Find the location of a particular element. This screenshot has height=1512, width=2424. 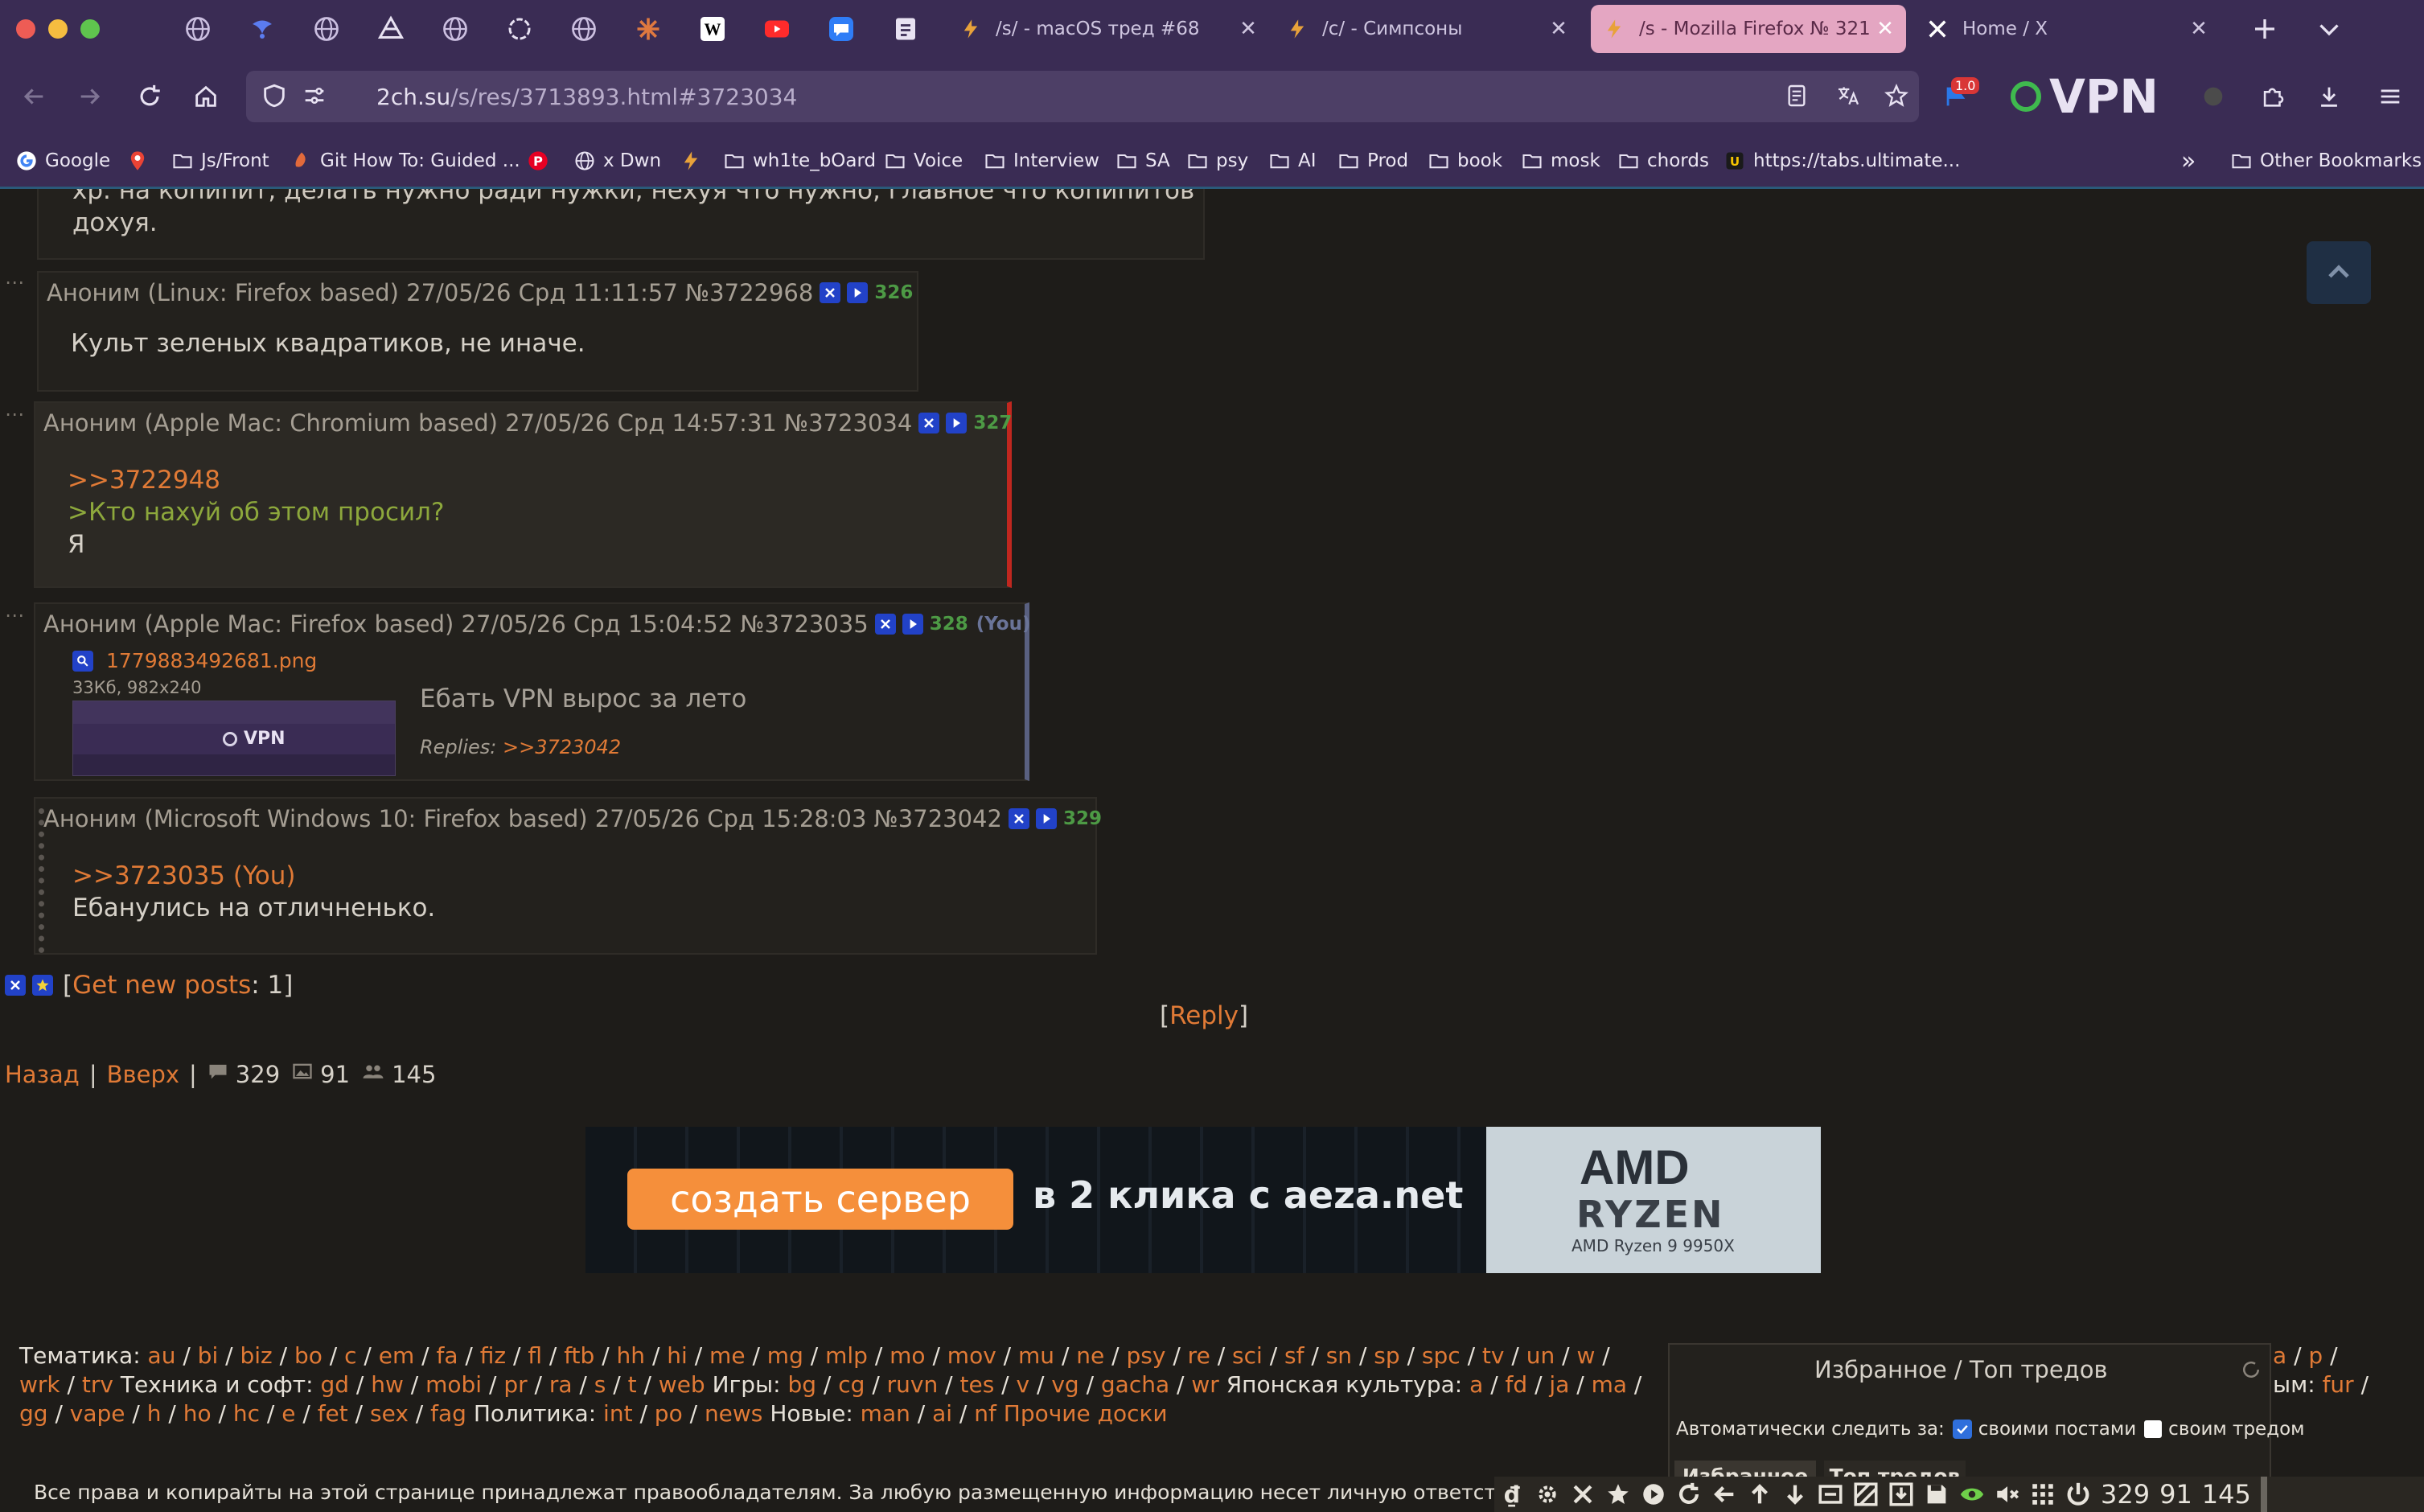

board-link-bi: bi is located at coordinates (208, 1356).